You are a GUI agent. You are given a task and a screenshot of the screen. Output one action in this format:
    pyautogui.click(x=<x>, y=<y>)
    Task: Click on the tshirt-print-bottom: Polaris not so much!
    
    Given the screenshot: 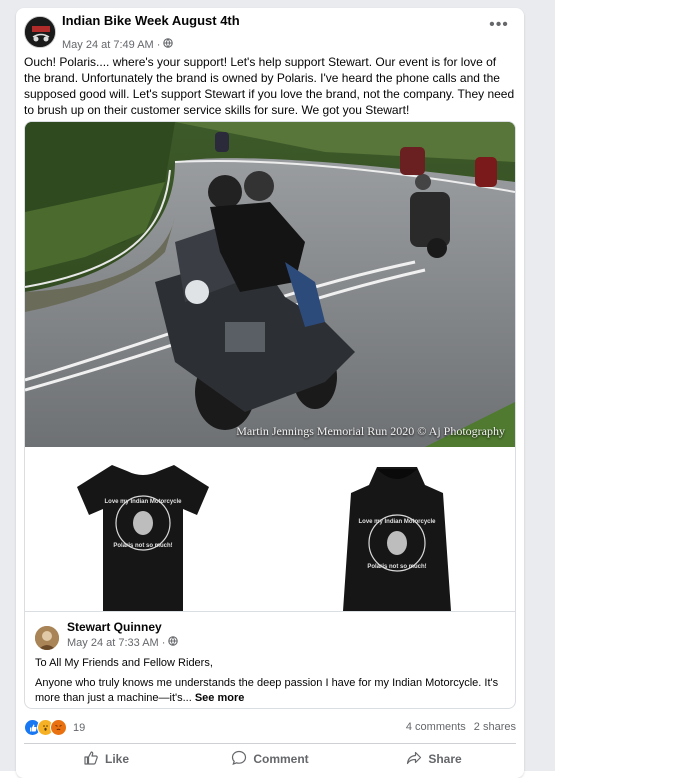 What is the action you would take?
    pyautogui.click(x=142, y=546)
    